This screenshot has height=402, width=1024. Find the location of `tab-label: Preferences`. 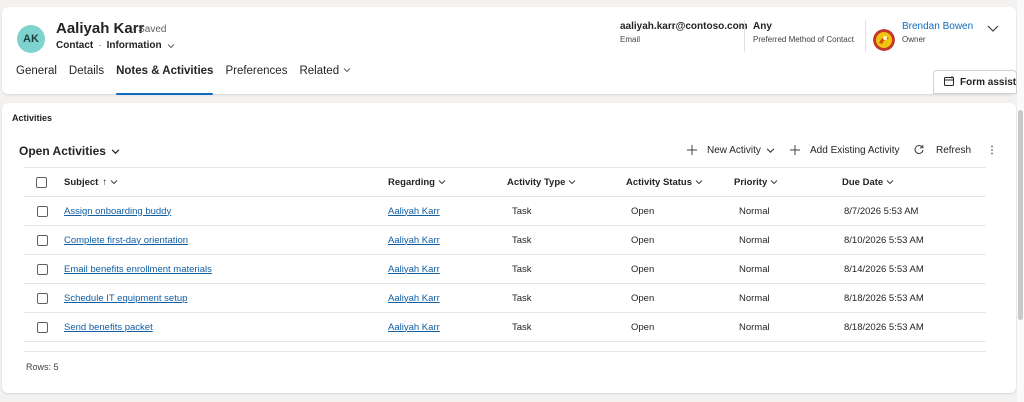

tab-label: Preferences is located at coordinates (256, 71).